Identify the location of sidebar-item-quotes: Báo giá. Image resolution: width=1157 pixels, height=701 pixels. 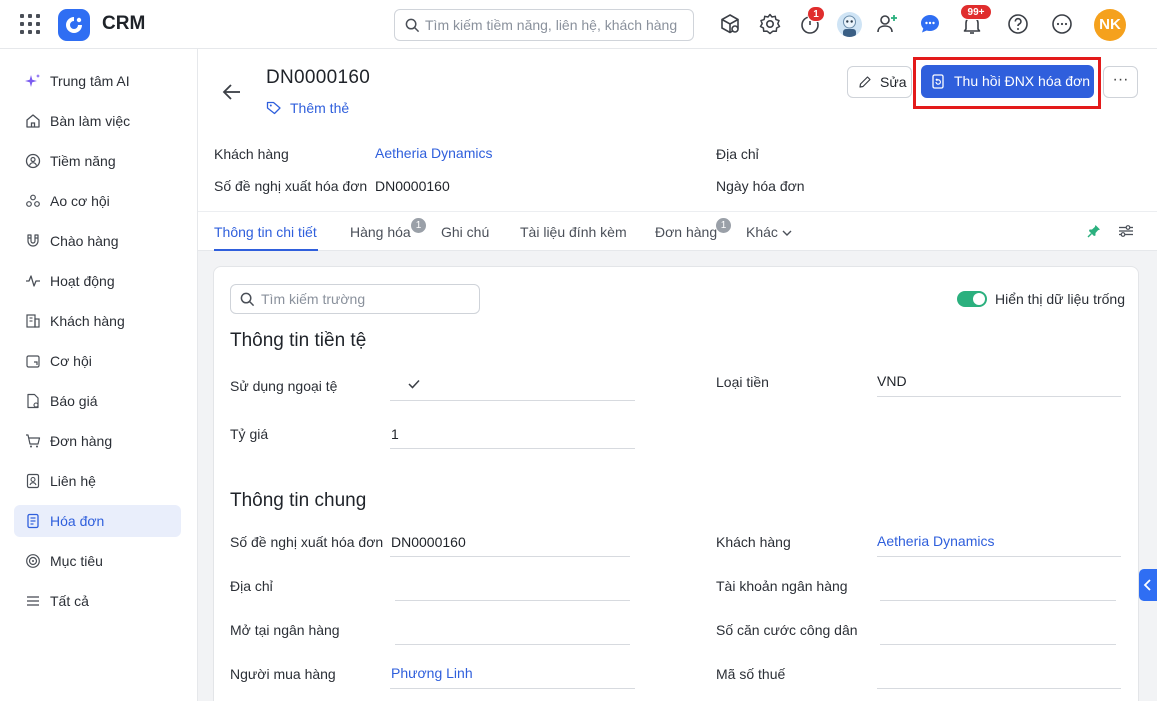
(97, 401).